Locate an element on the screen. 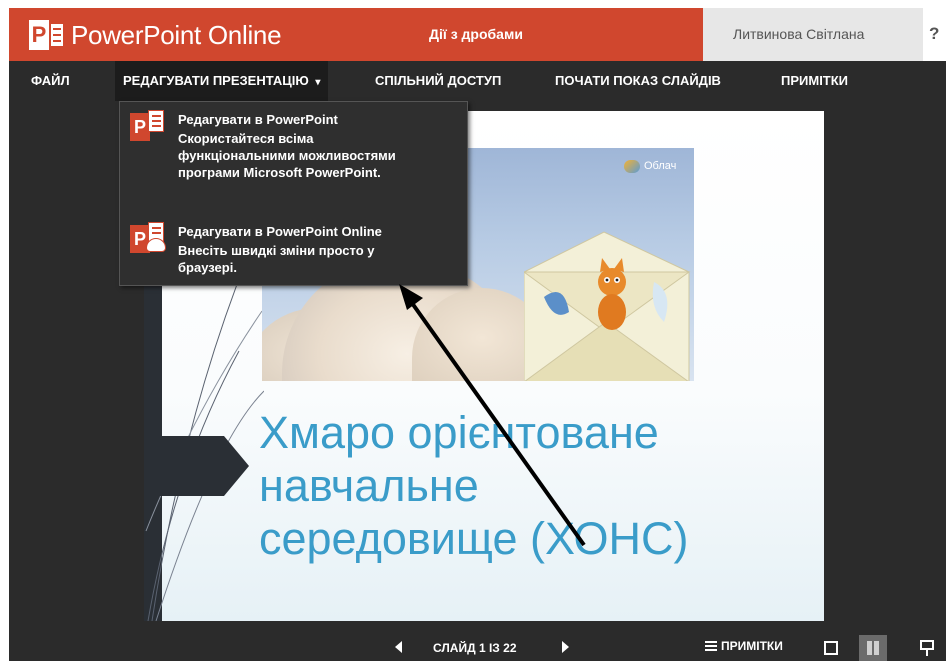 This screenshot has width=946, height=661. previous-slide-button is located at coordinates (398, 647).